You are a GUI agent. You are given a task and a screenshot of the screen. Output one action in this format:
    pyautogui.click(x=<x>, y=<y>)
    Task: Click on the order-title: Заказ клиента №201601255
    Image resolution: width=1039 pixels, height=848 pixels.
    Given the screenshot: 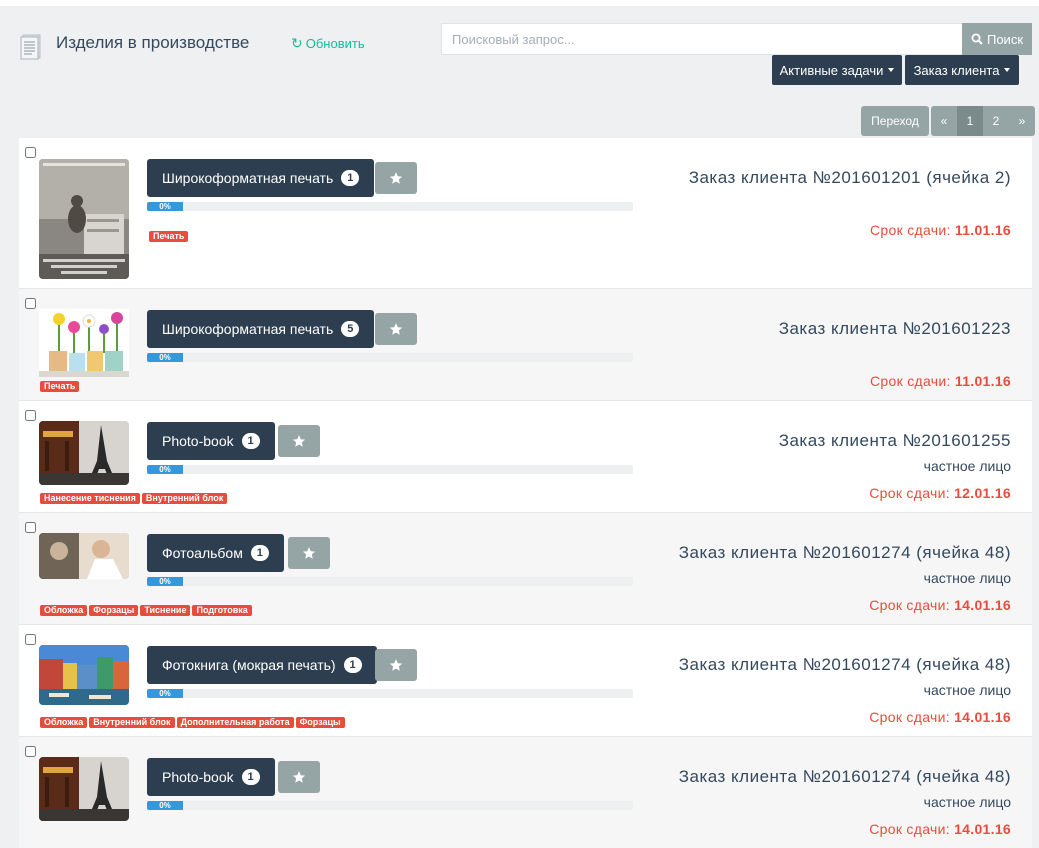 What is the action you would take?
    pyautogui.click(x=895, y=441)
    